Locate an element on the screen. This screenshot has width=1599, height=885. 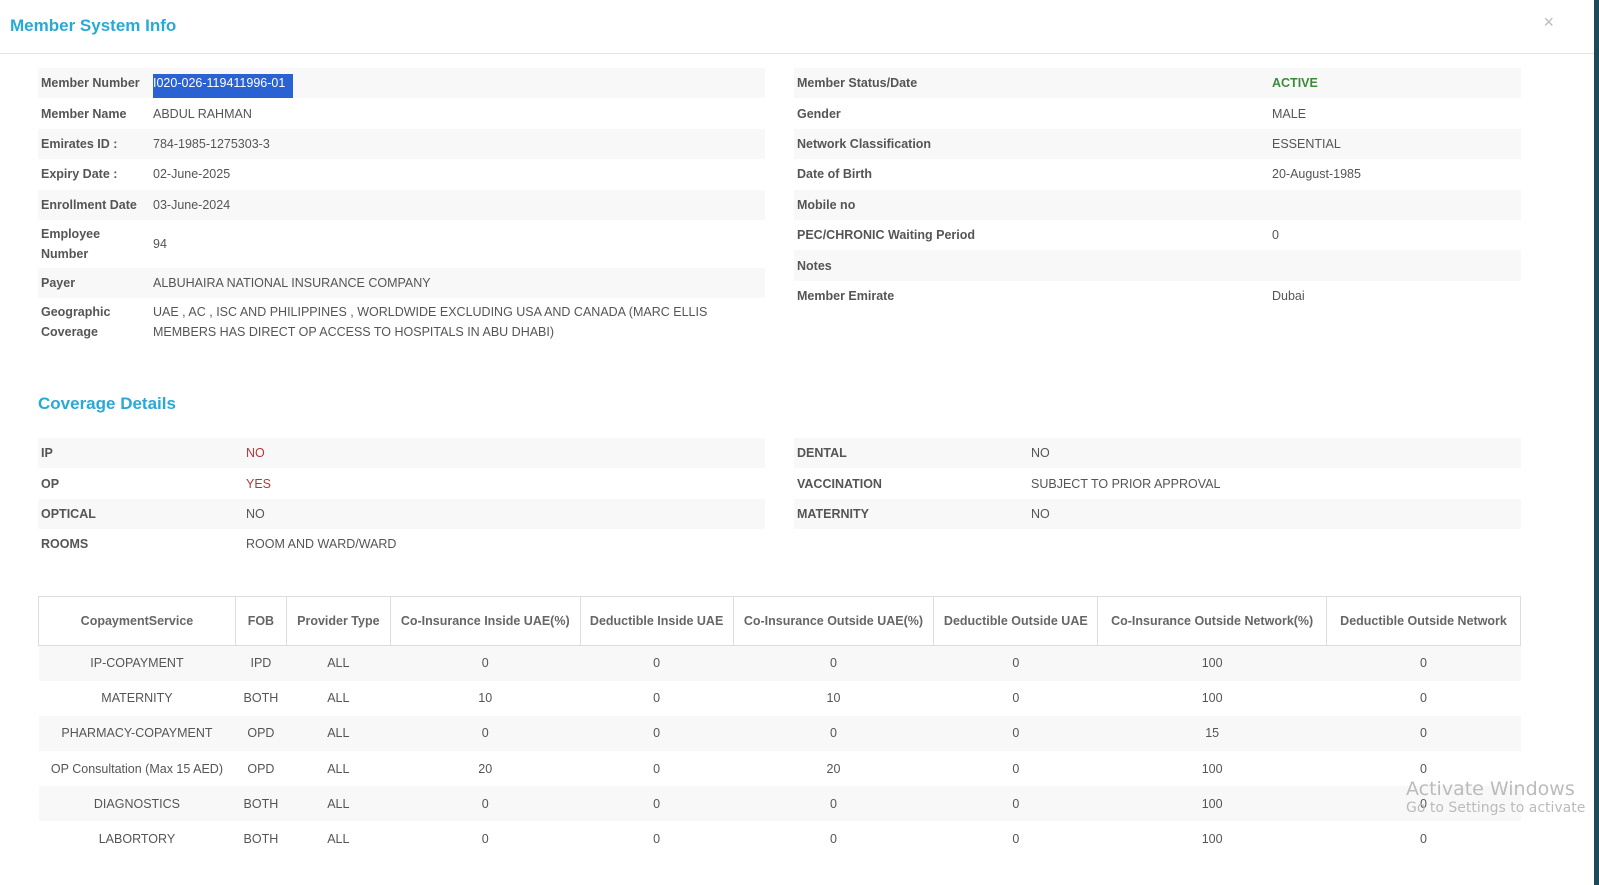
info-label: Member Emirate is located at coordinates (846, 295).